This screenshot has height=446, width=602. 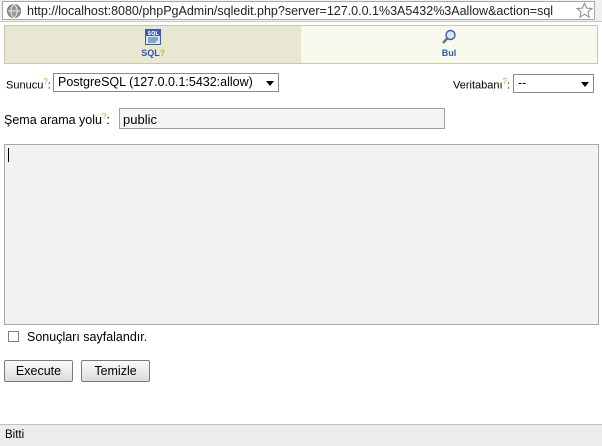 I want to click on execute-button: Execute, so click(x=38, y=371).